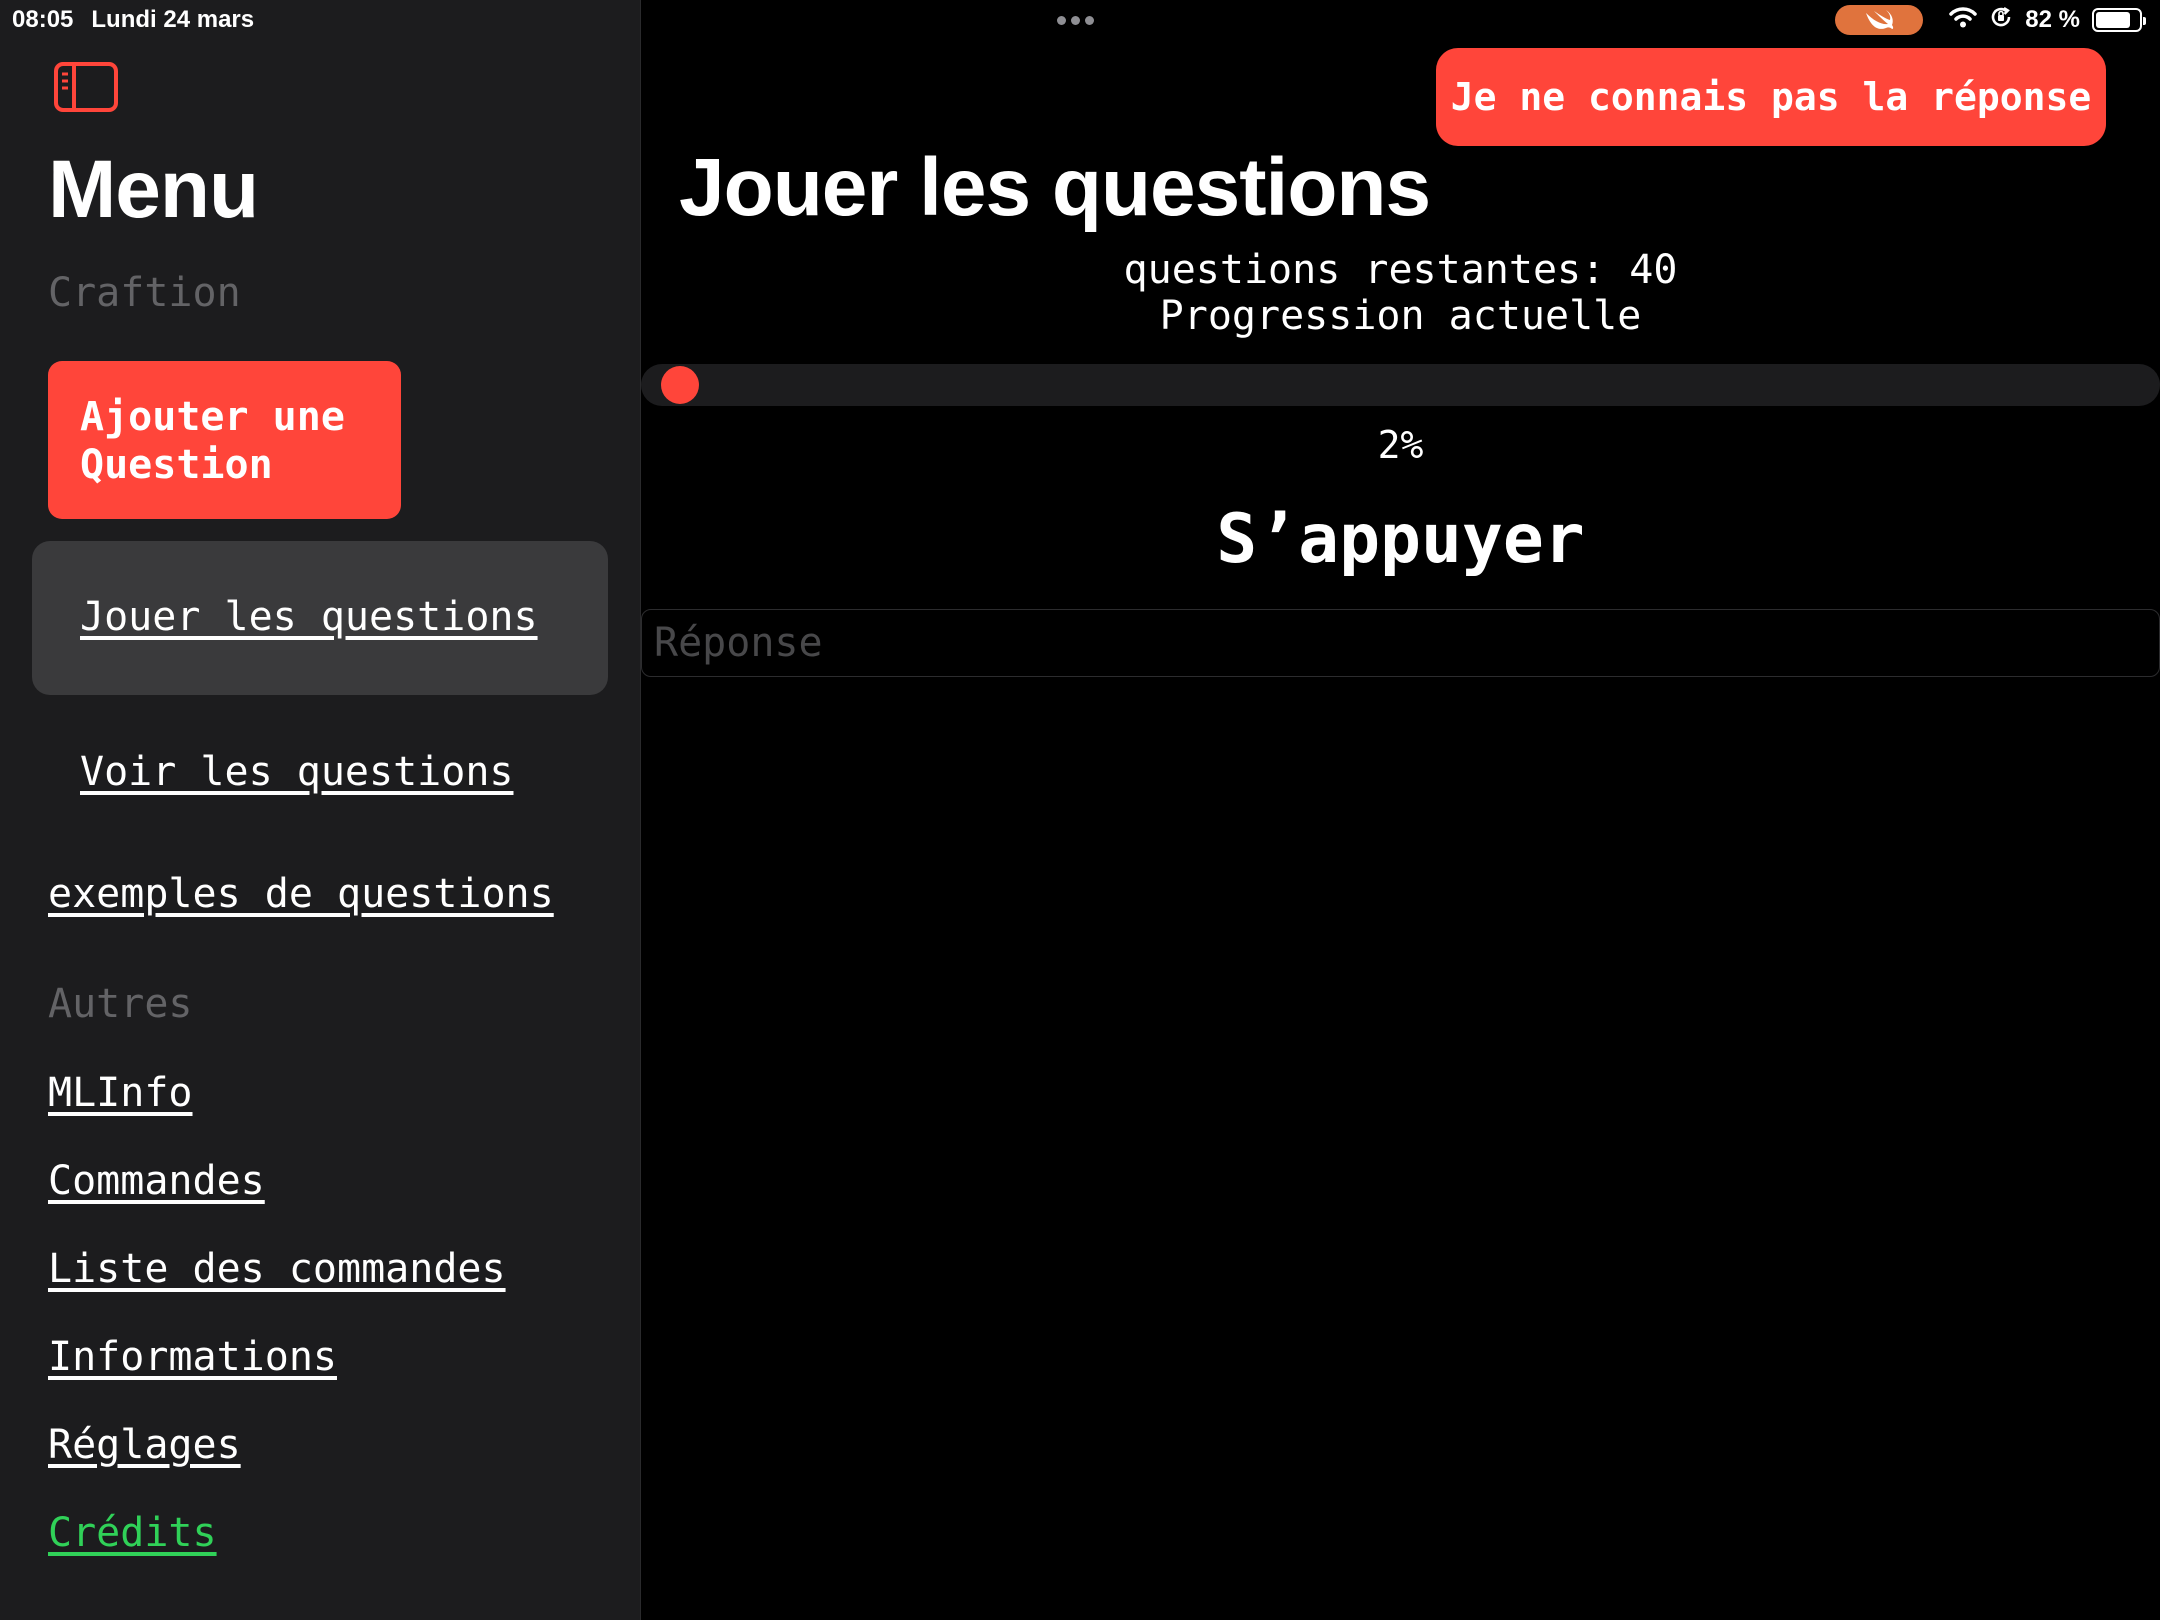 Image resolution: width=2160 pixels, height=1620 pixels. I want to click on progress-indicator, so click(679, 385).